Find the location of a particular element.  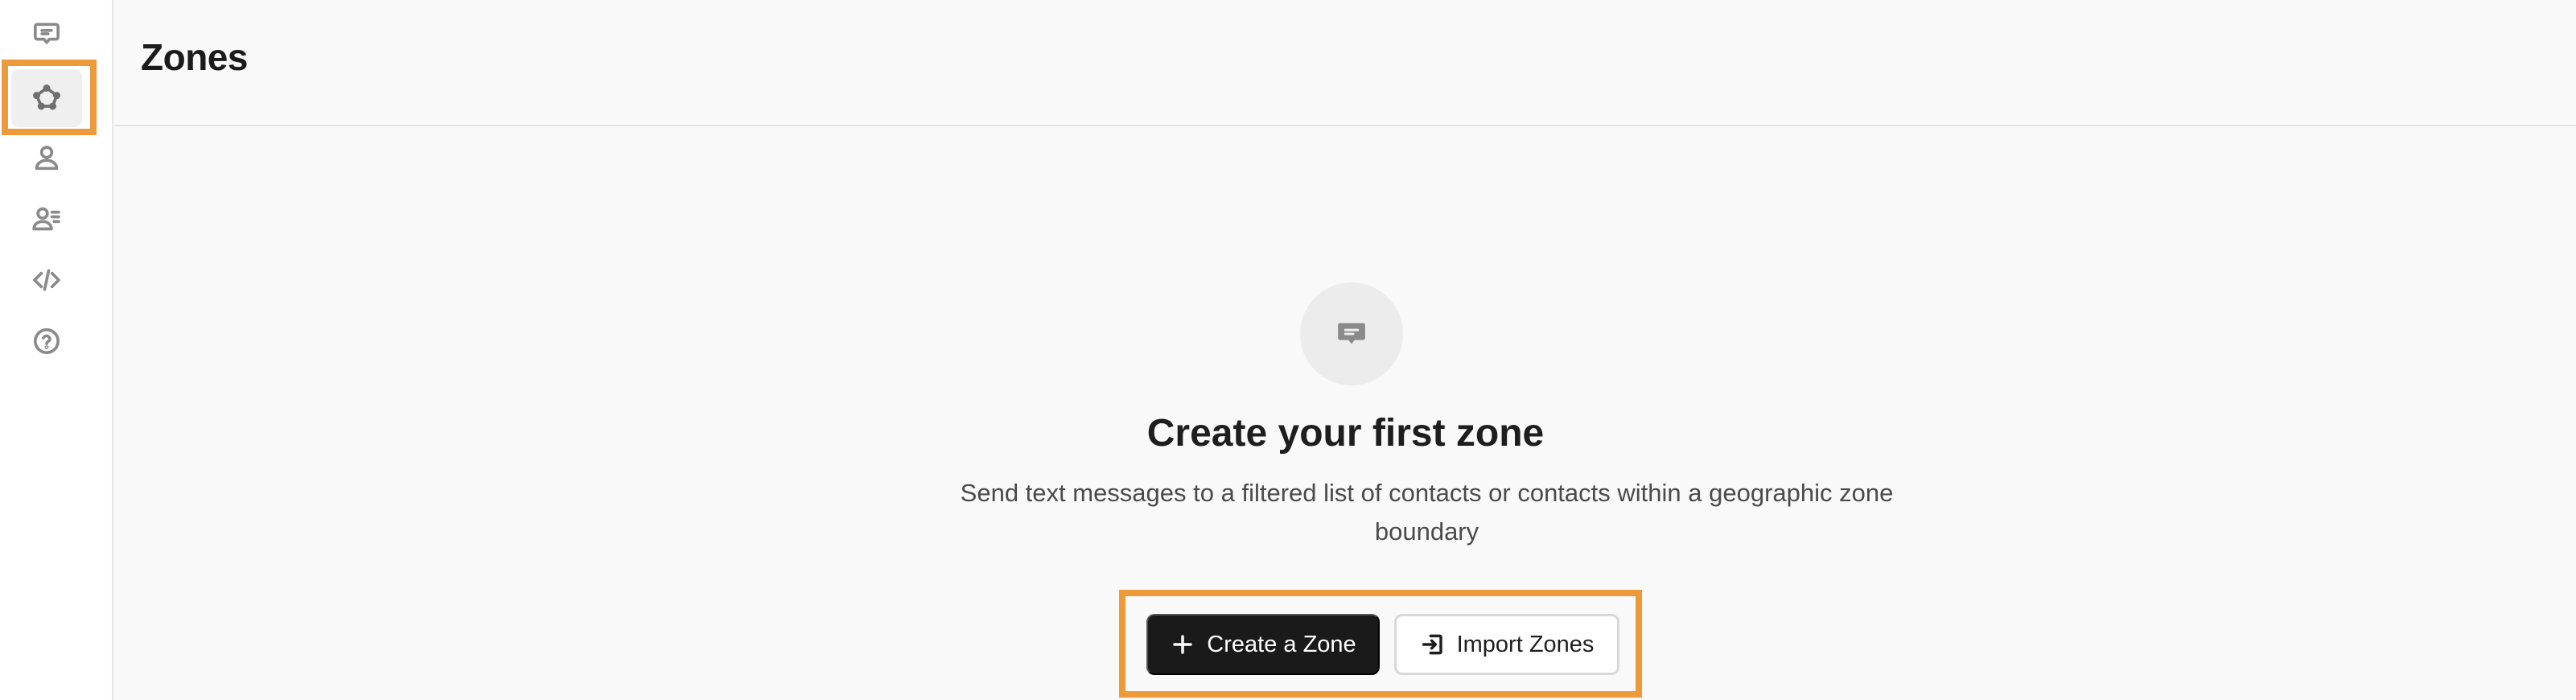

sidebar-item-messages is located at coordinates (46, 34).